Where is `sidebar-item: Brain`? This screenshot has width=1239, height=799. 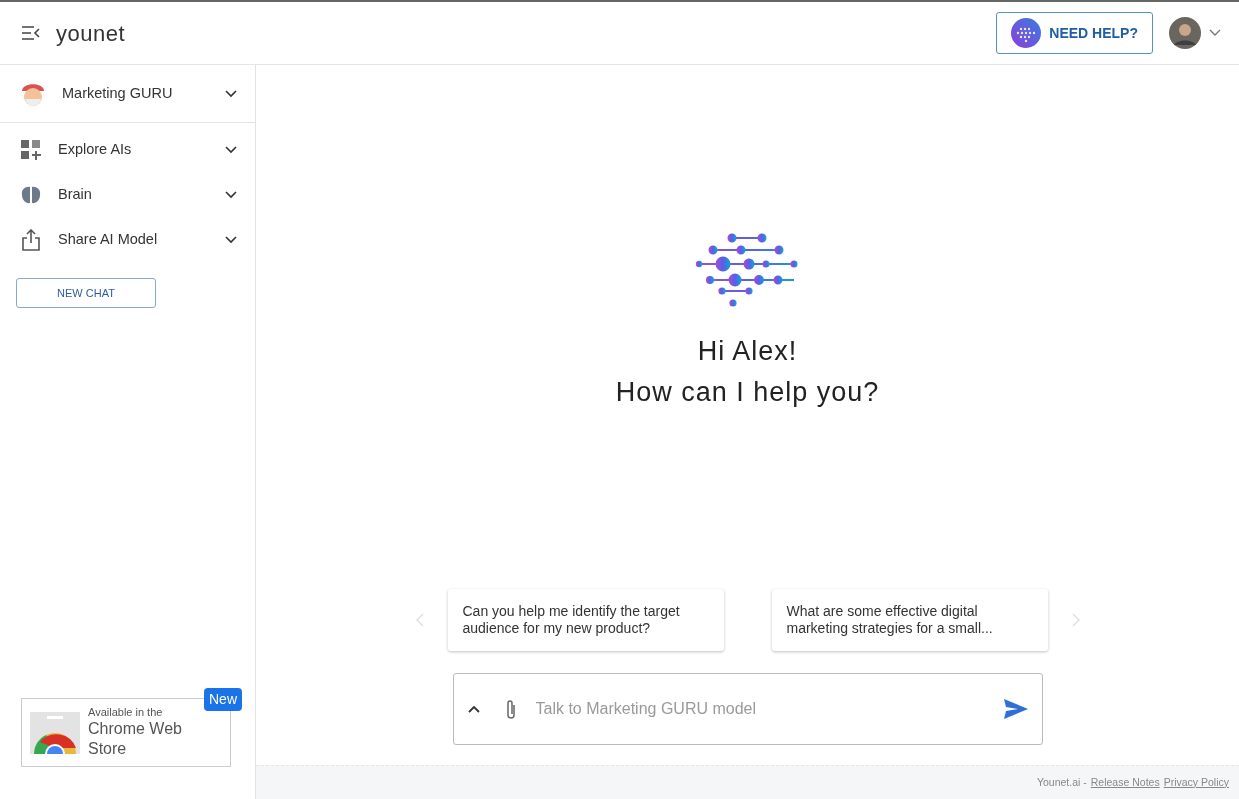
sidebar-item: Brain is located at coordinates (127, 194).